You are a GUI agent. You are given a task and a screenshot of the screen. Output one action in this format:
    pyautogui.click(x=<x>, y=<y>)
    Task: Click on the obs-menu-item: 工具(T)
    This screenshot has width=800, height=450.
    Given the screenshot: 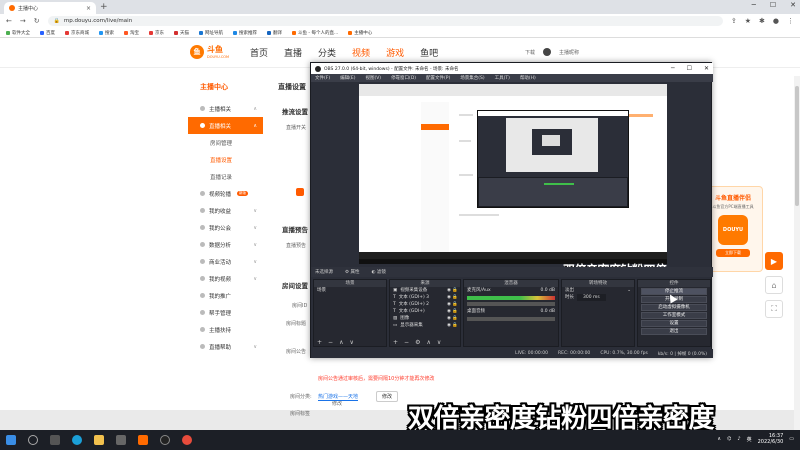 What is the action you would take?
    pyautogui.click(x=502, y=78)
    